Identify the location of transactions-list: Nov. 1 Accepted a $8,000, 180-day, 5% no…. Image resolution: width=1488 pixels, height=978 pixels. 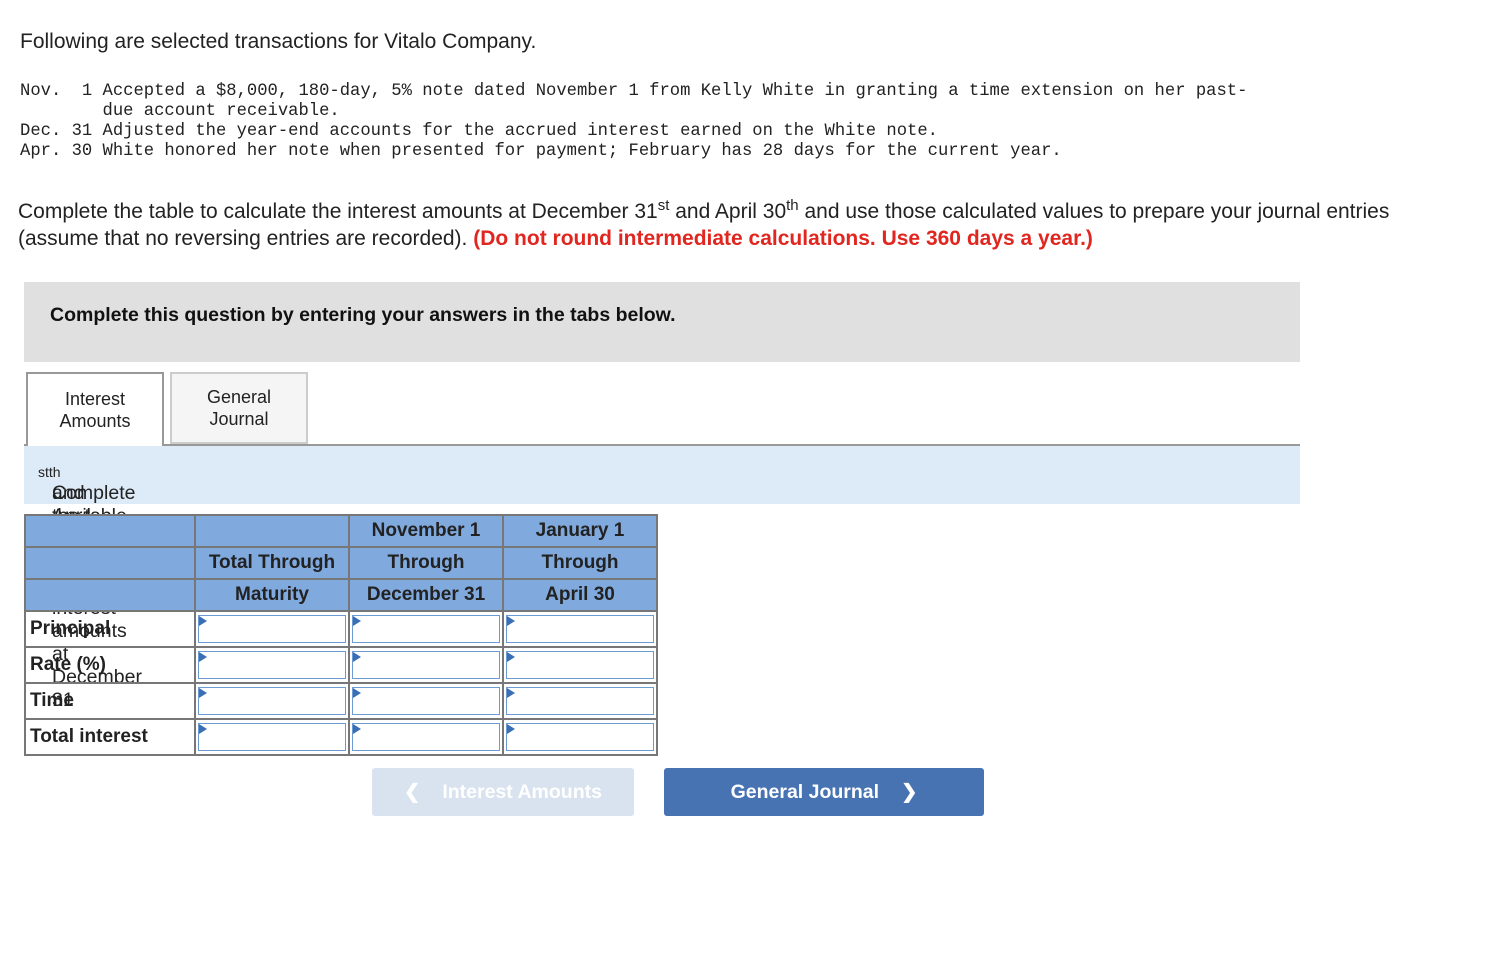
(634, 121).